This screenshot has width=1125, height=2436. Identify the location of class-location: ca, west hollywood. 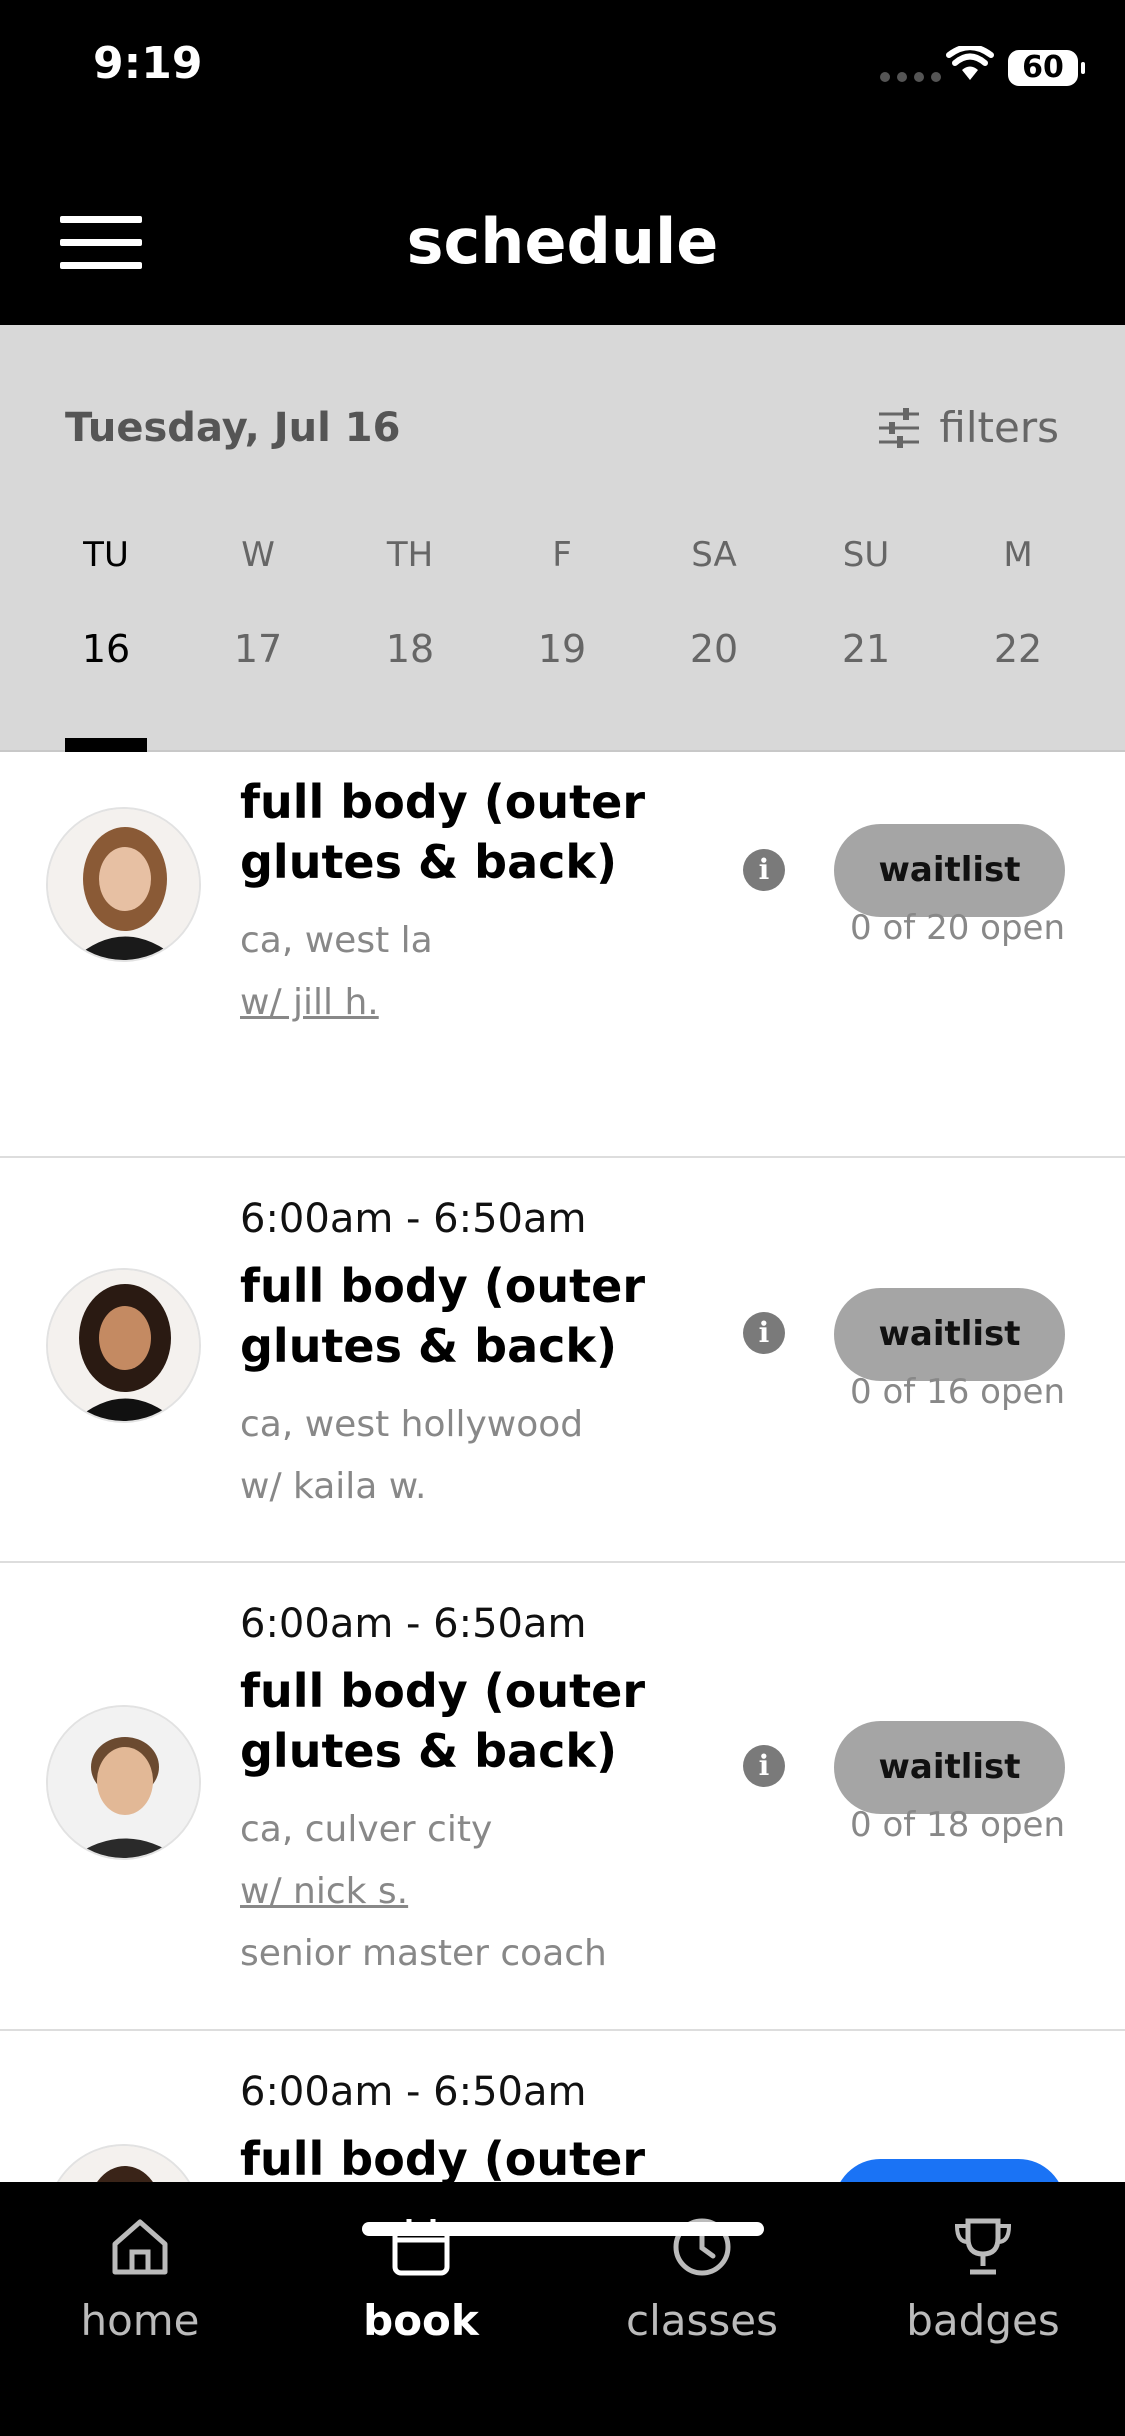
(412, 1424).